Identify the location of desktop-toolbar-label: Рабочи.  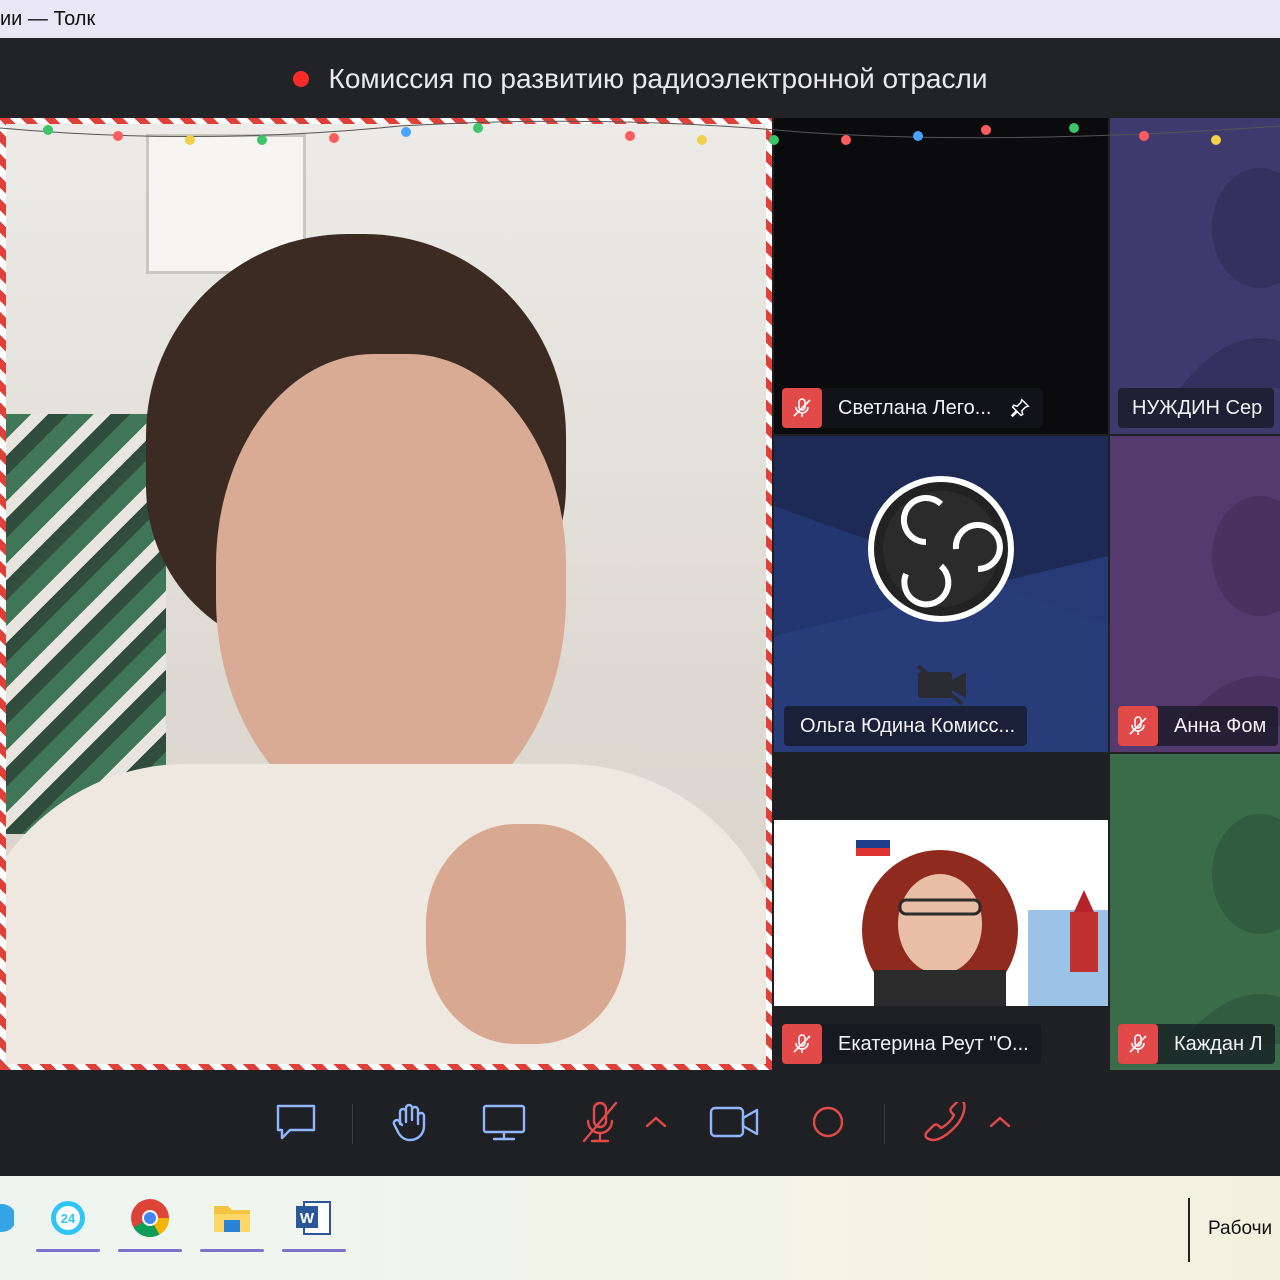
(1240, 1229).